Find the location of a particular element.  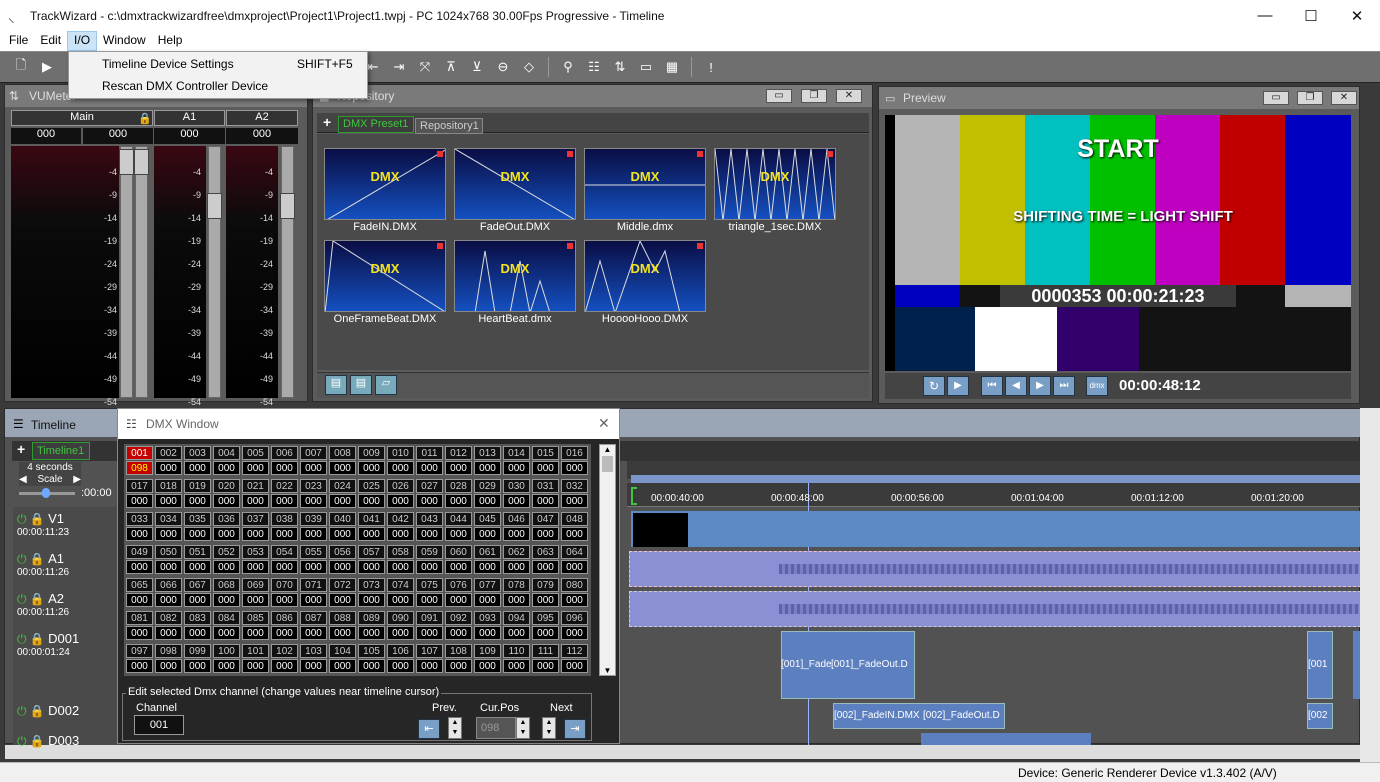

panel-restore-button: ❐ is located at coordinates (1310, 98).